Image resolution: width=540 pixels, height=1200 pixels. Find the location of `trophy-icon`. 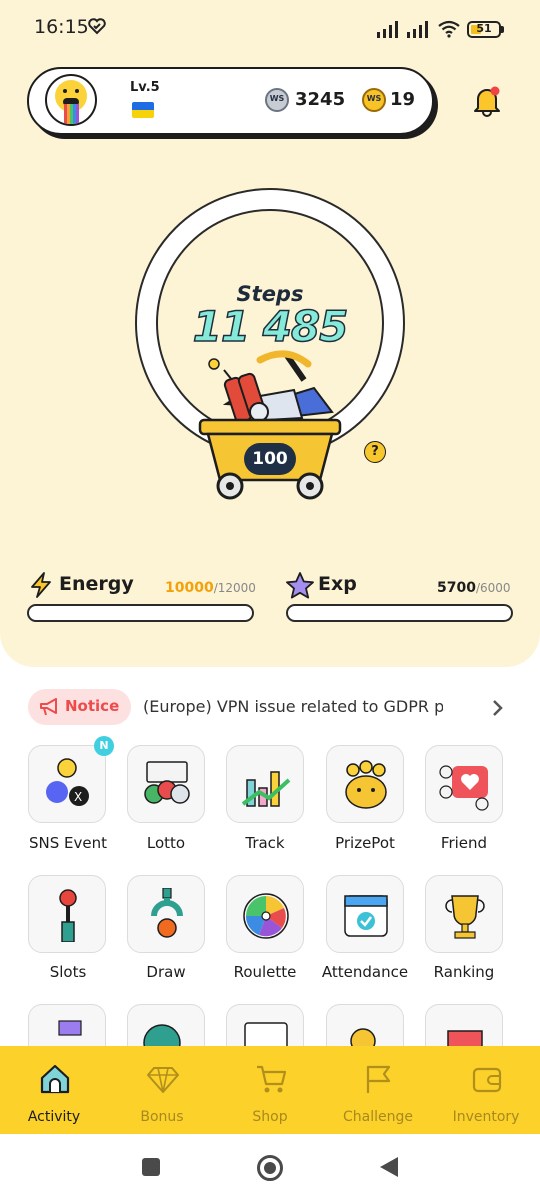

trophy-icon is located at coordinates (465, 917).